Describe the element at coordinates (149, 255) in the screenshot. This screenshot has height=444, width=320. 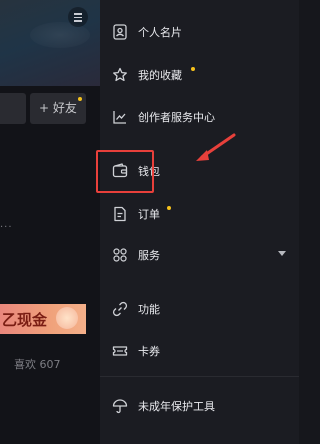
I see `menu-item-label: 服务` at that location.